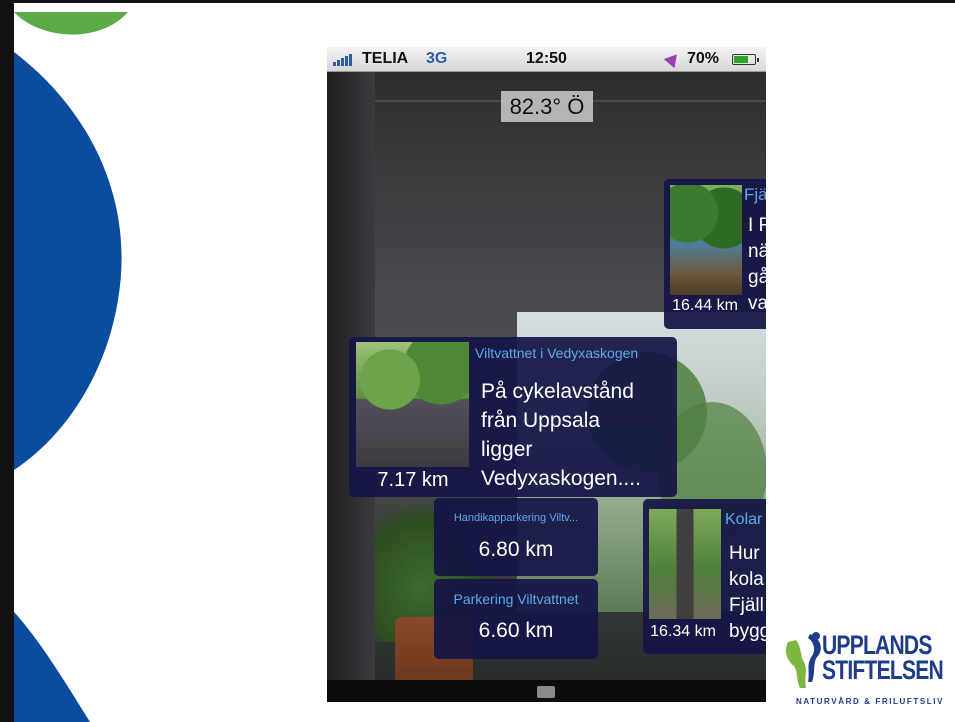 This screenshot has width=955, height=722. Describe the element at coordinates (413, 480) in the screenshot. I see `poi-distance: 7.17 km` at that location.